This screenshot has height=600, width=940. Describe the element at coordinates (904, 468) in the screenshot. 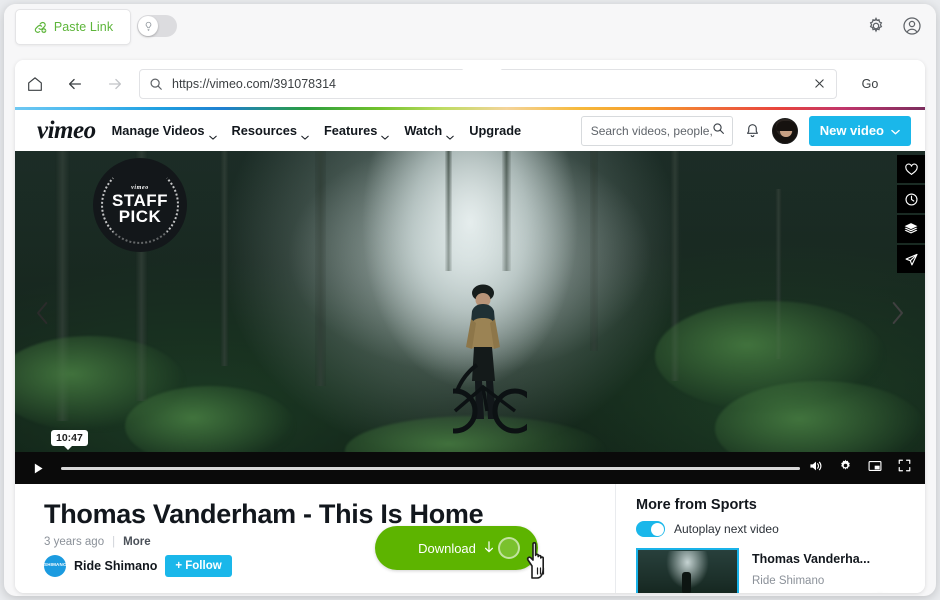

I see `fullscreen-icon` at that location.